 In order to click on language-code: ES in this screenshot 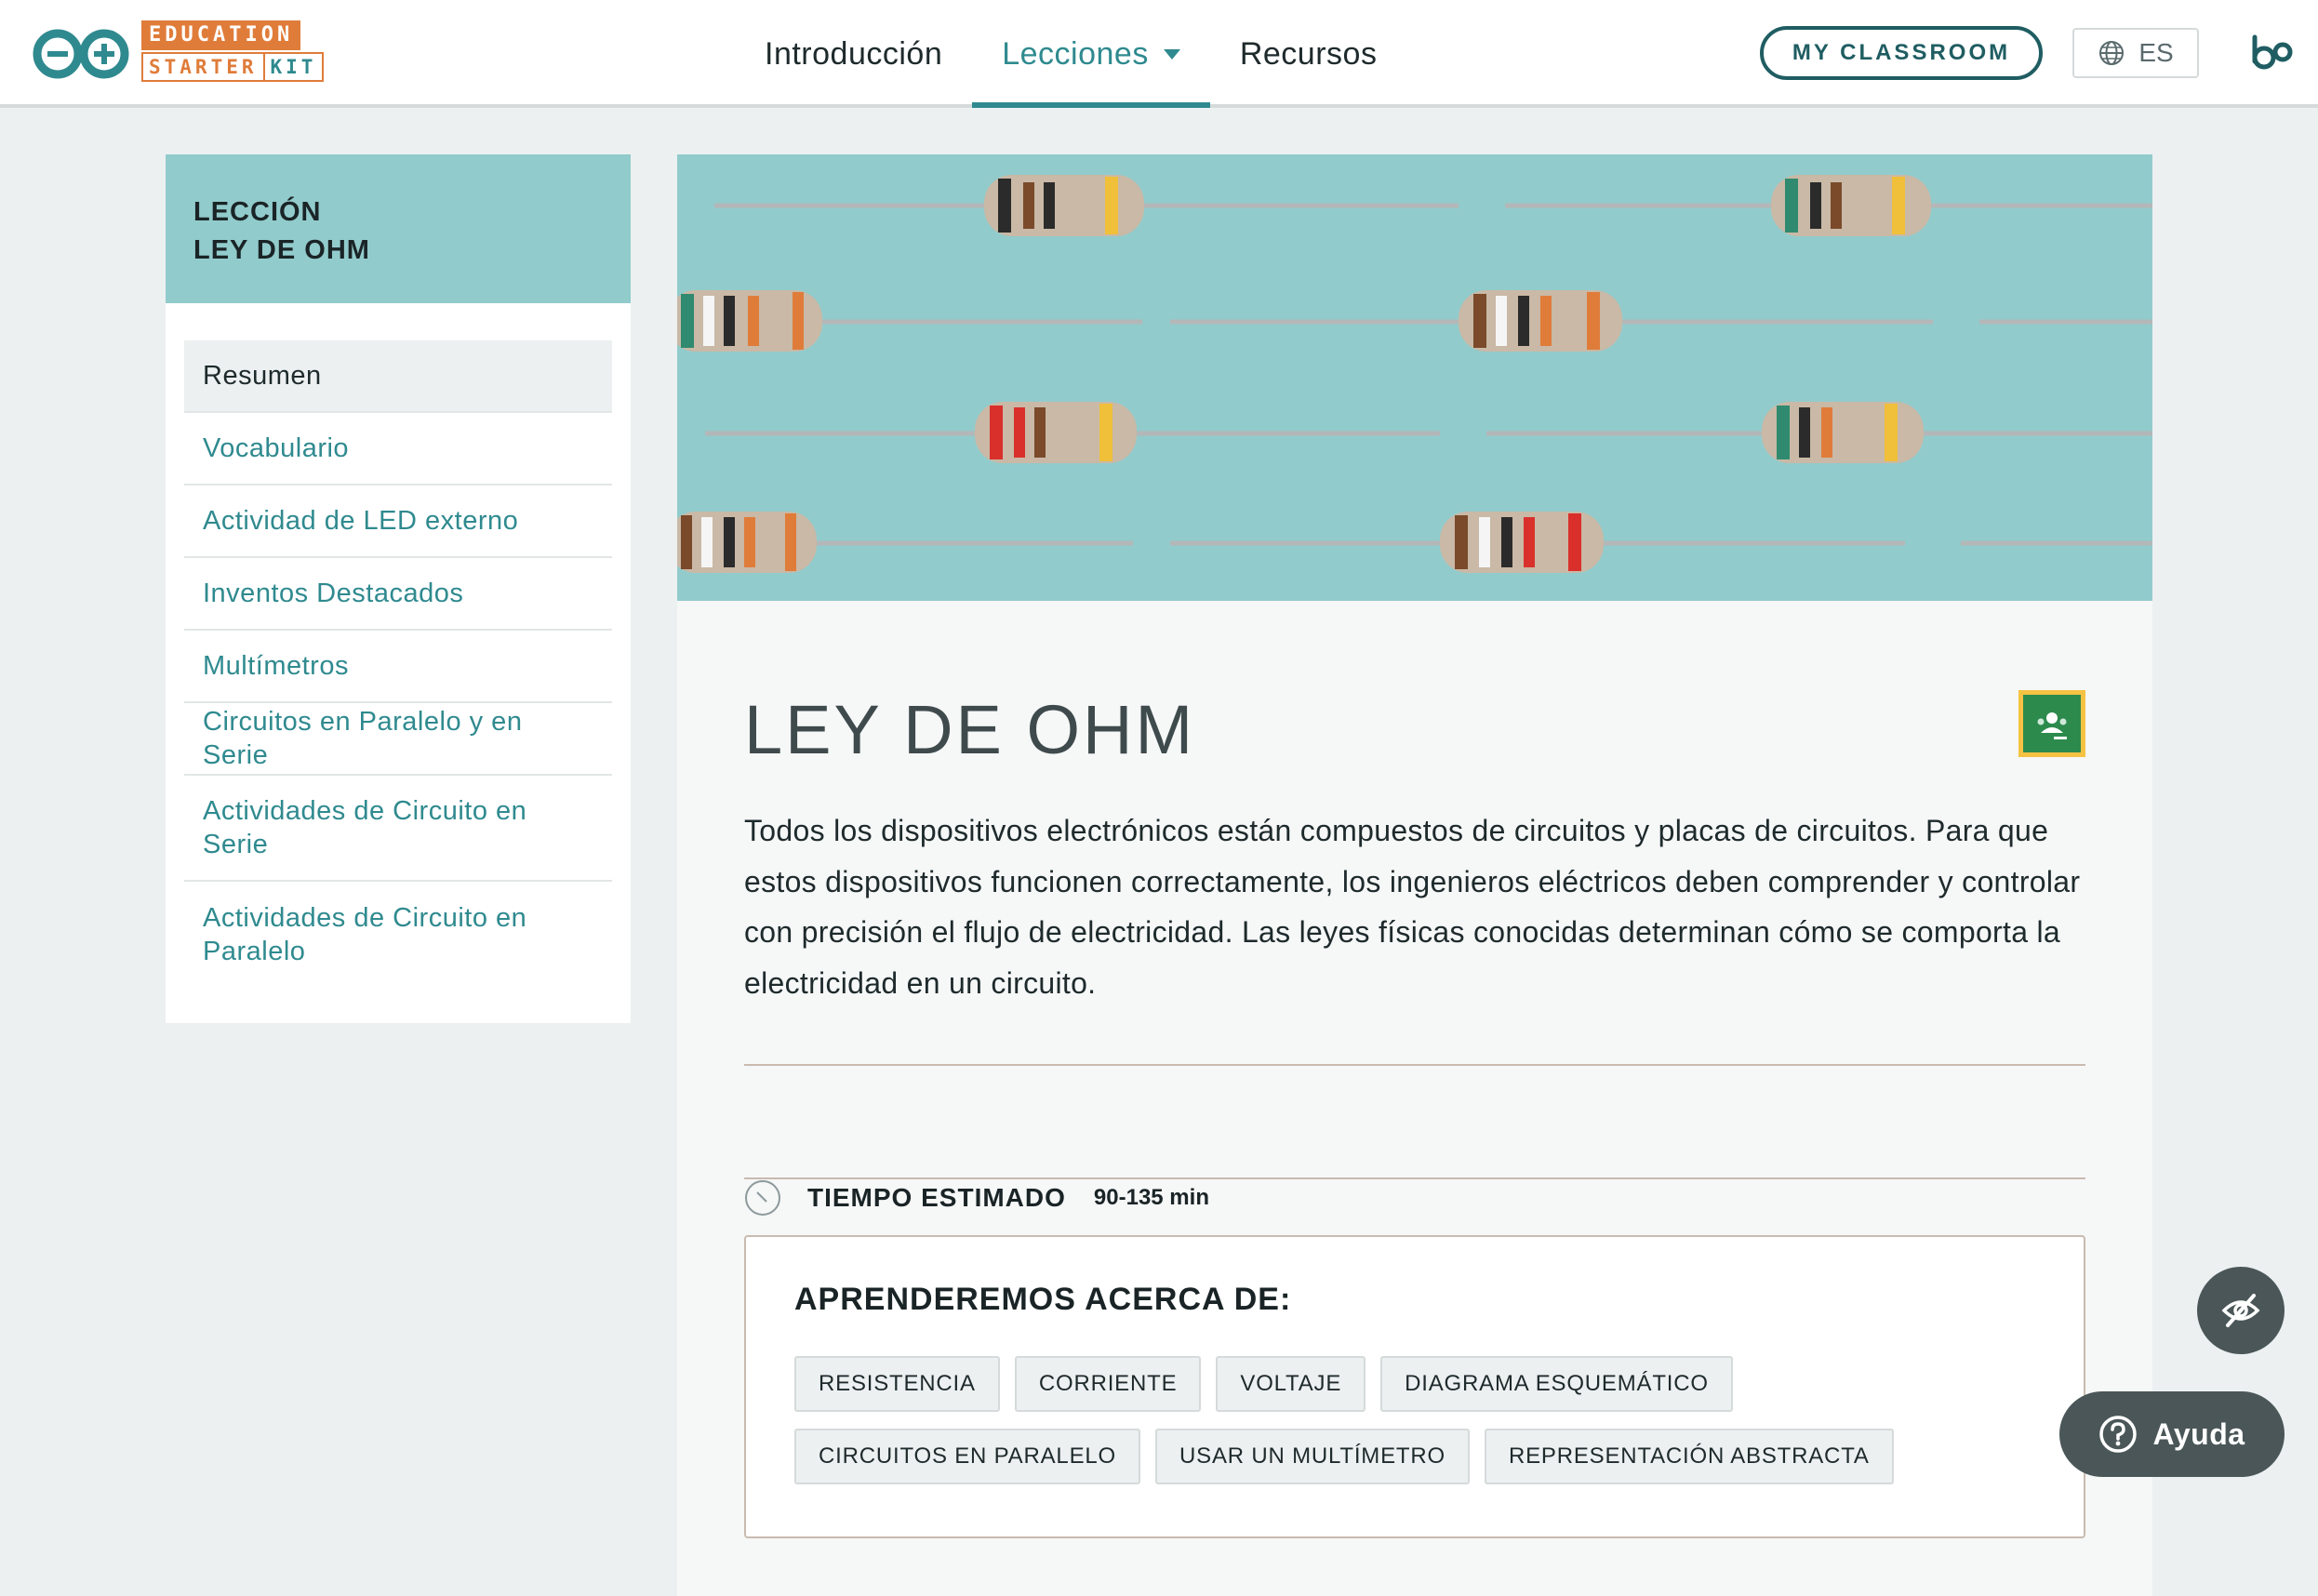, I will do `click(2156, 53)`.